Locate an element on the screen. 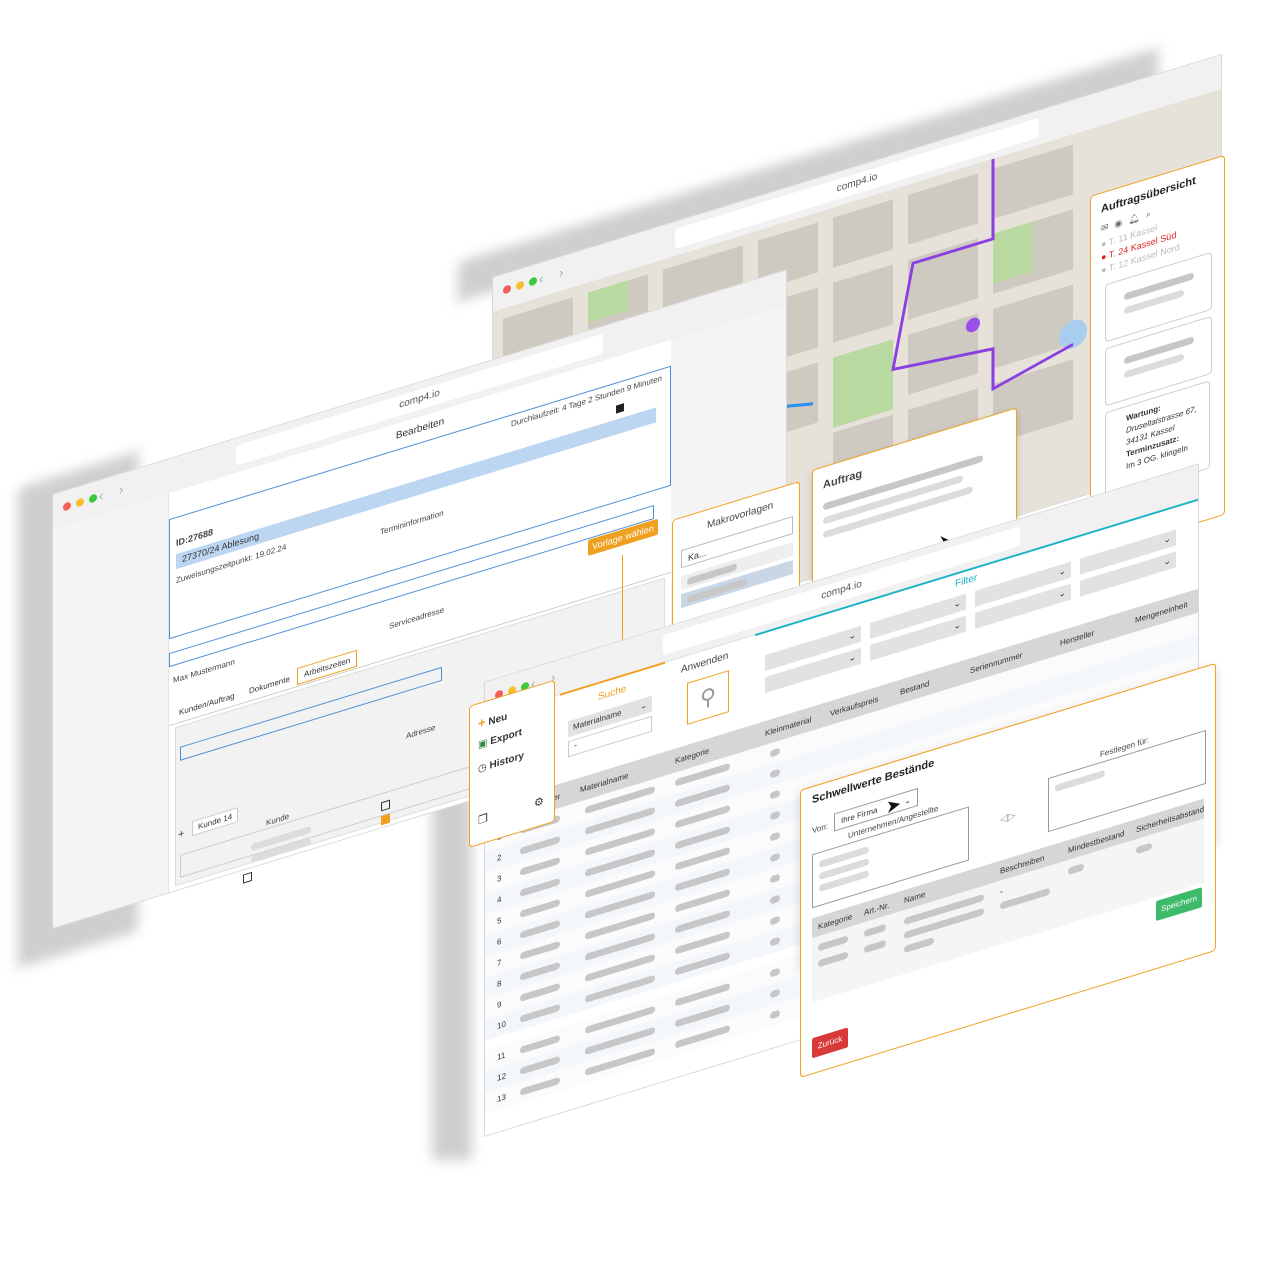  copy-icon: ❐ is located at coordinates (483, 819).